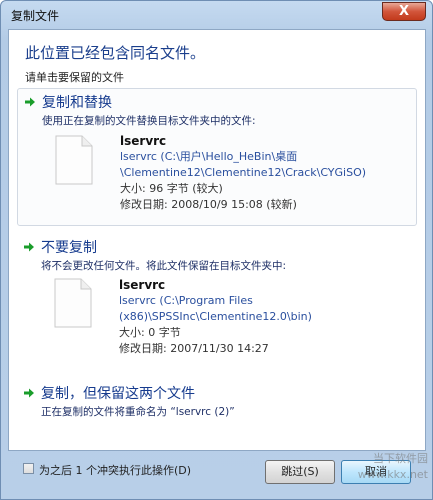 This screenshot has height=500, width=433. I want to click on file-path-line: (x86)\SPSSInc\Clementine12.0\bin), so click(215, 316).